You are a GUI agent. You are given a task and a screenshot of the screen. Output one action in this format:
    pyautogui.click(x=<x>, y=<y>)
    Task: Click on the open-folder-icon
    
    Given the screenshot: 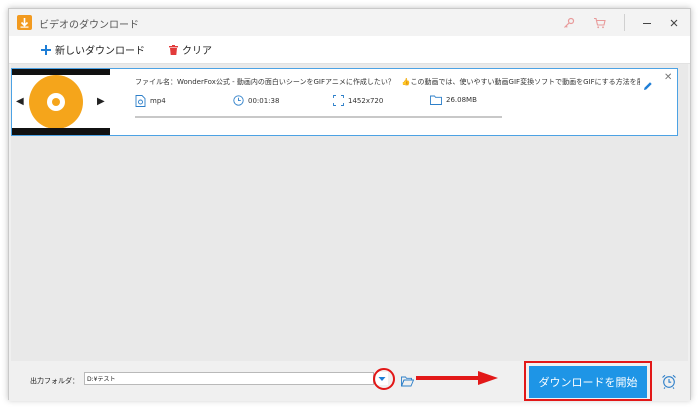 What is the action you would take?
    pyautogui.click(x=407, y=381)
    